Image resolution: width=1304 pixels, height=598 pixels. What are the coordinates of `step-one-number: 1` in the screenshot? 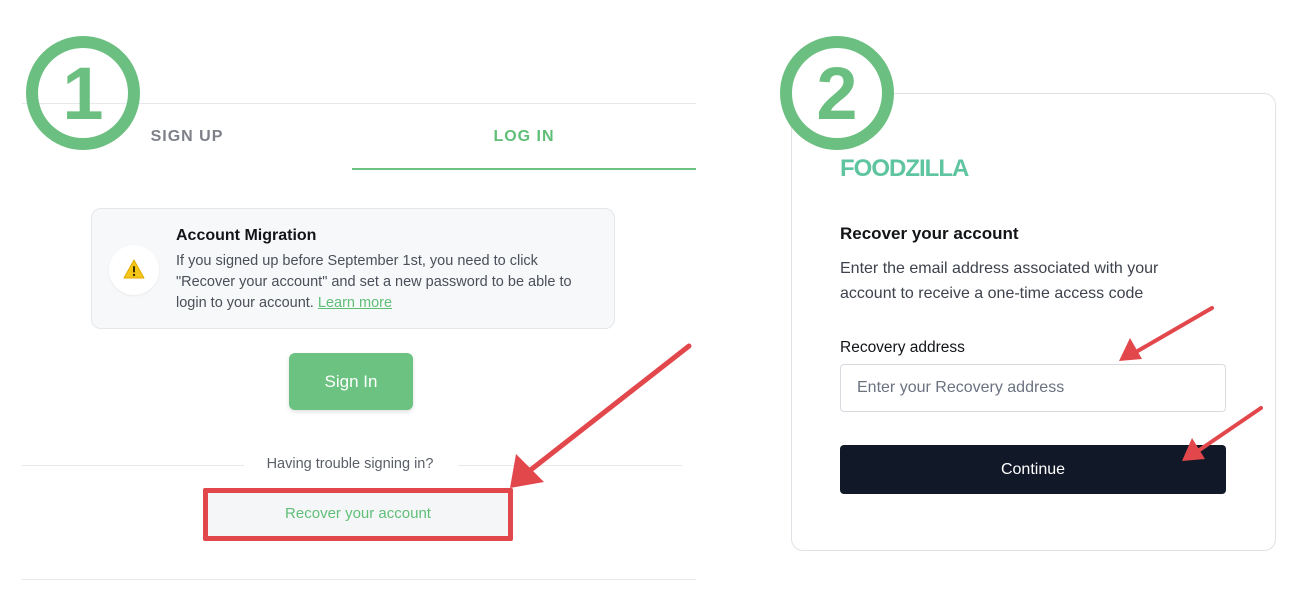 It's located at (82, 93).